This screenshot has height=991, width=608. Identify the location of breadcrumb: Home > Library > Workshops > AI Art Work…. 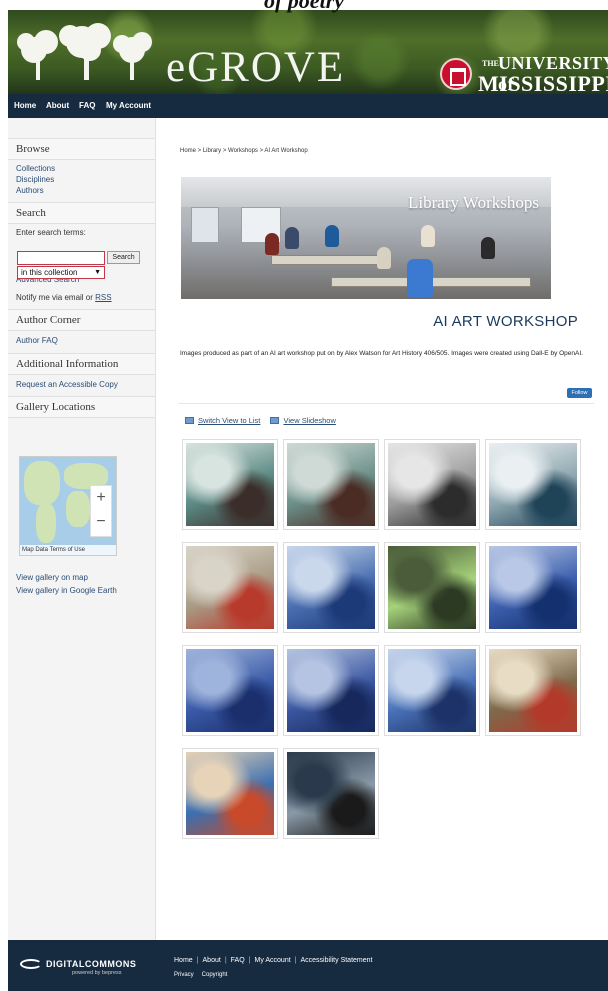
(244, 151).